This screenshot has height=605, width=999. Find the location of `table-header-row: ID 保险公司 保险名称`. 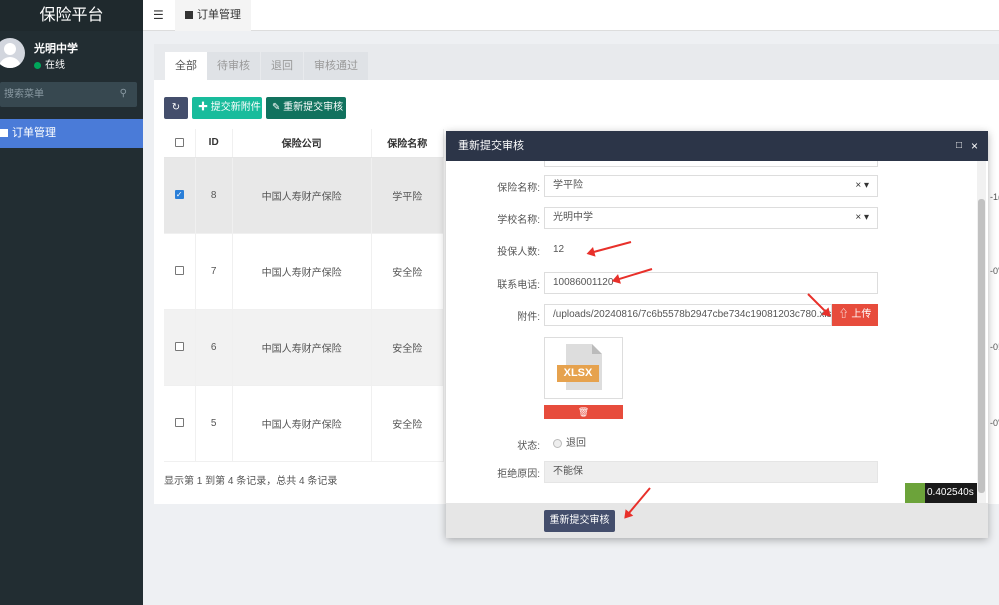

table-header-row: ID 保险公司 保险名称 is located at coordinates (304, 143).